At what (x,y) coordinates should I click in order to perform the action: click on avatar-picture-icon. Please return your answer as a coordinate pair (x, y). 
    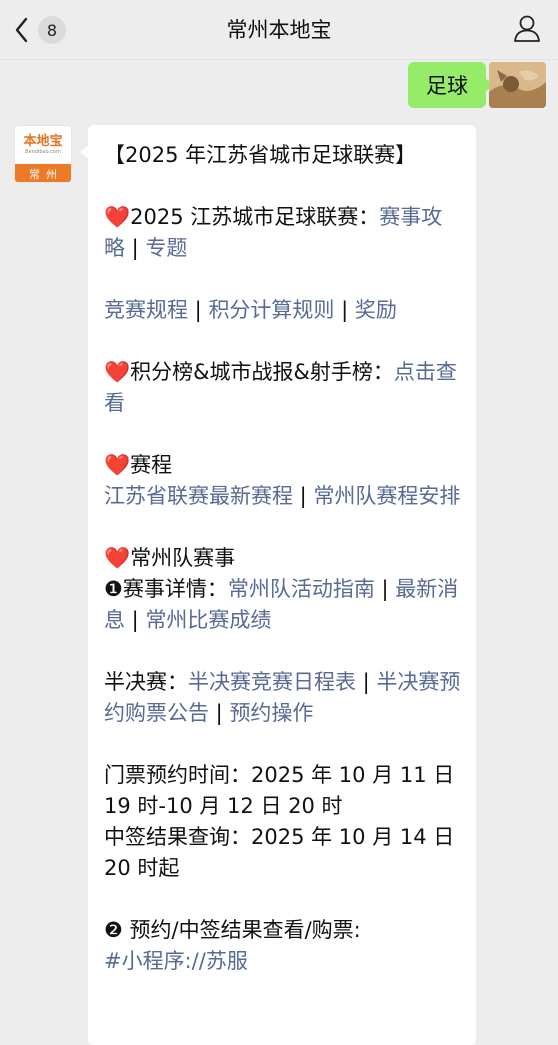
    Looking at the image, I should click on (517, 85).